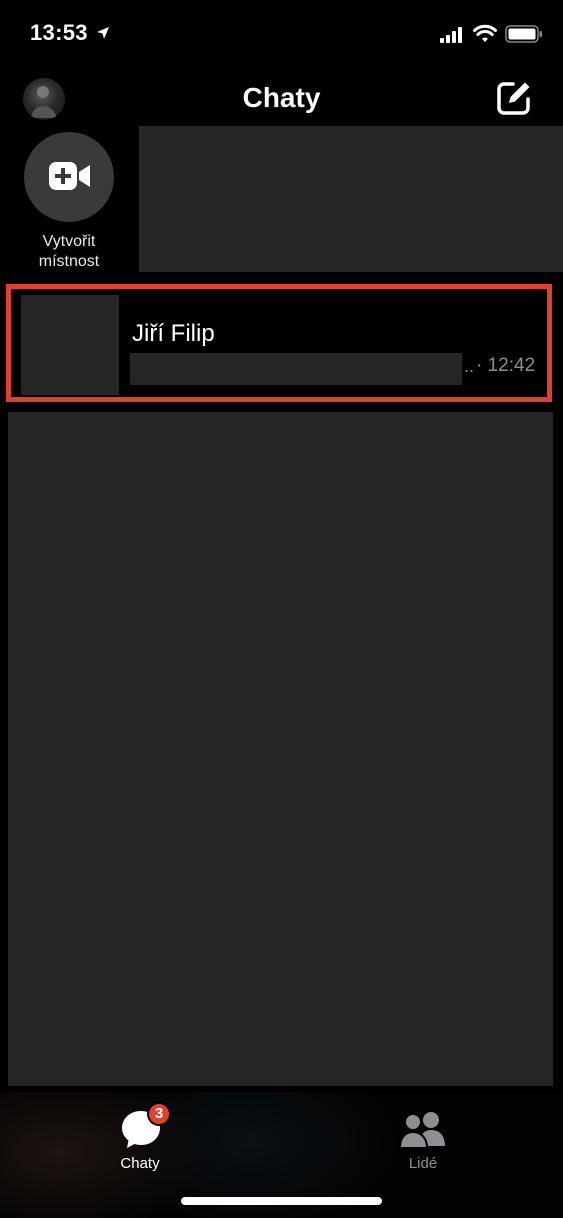 This screenshot has height=1218, width=563. I want to click on tab-chats-label: Chaty, so click(140, 1163).